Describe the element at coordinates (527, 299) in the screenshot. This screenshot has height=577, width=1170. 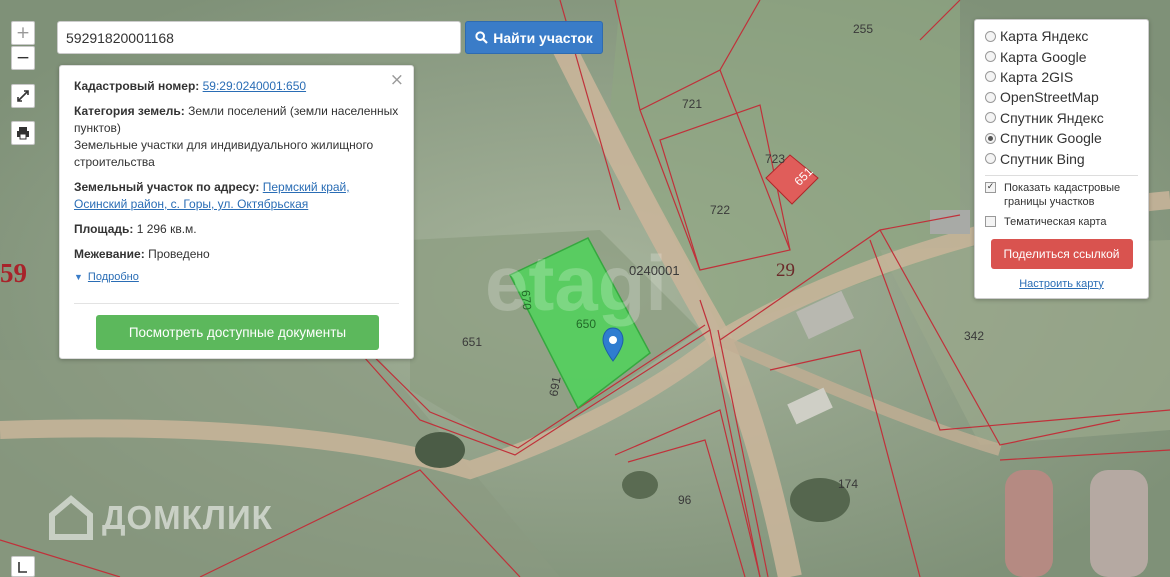
I see `parcel-label-670: 670` at that location.